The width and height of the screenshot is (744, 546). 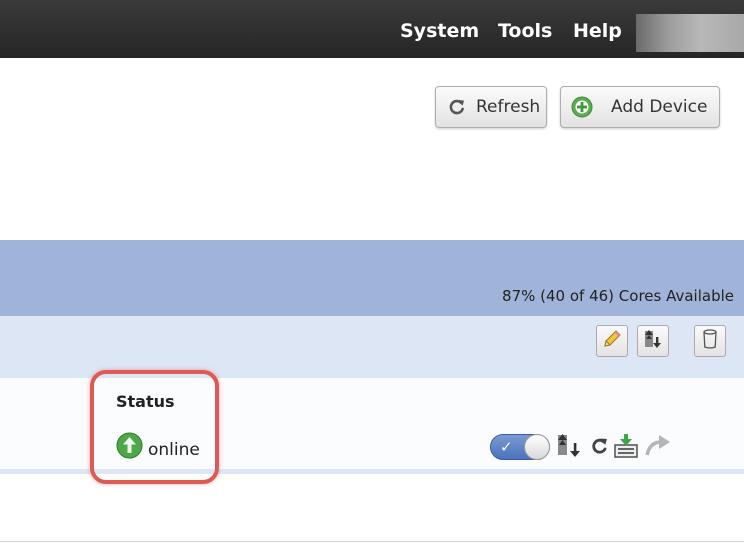 I want to click on reapply-icon, so click(x=600, y=448).